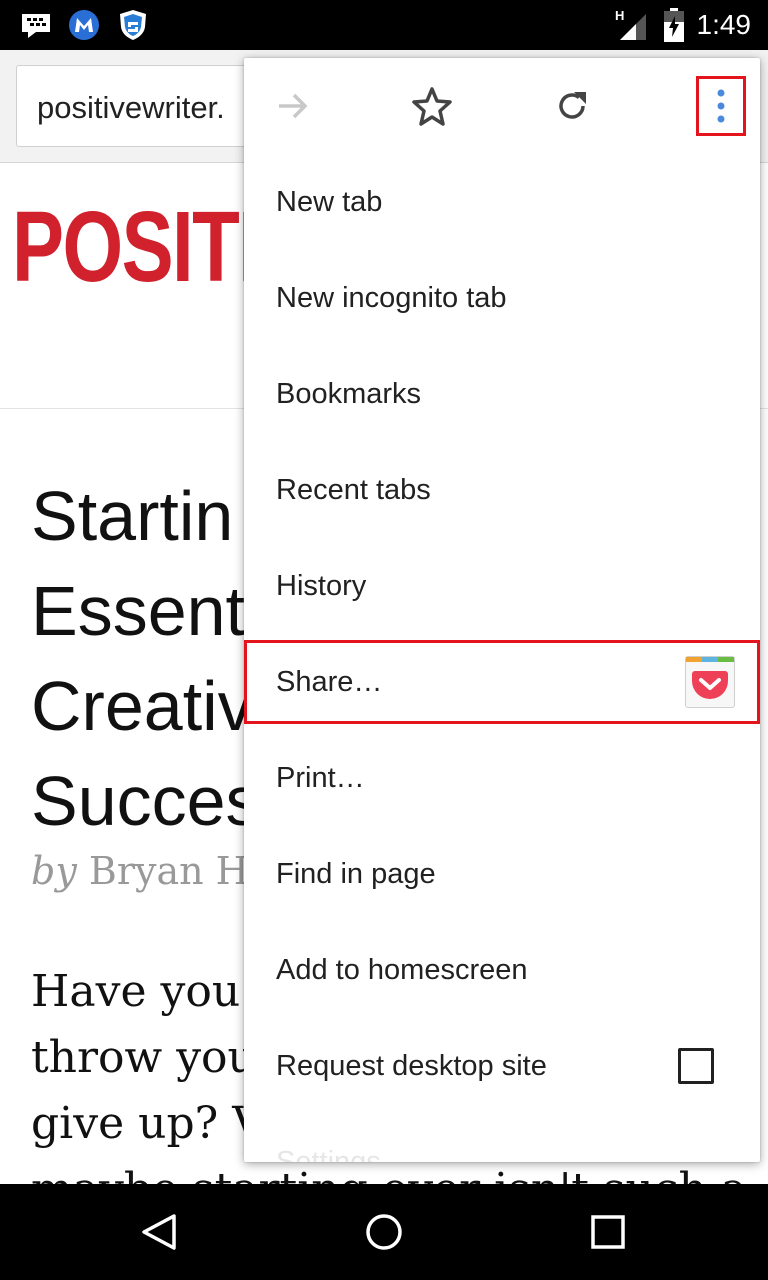 The width and height of the screenshot is (768, 1280). Describe the element at coordinates (54, 871) in the screenshot. I see `byline-prefix: by` at that location.